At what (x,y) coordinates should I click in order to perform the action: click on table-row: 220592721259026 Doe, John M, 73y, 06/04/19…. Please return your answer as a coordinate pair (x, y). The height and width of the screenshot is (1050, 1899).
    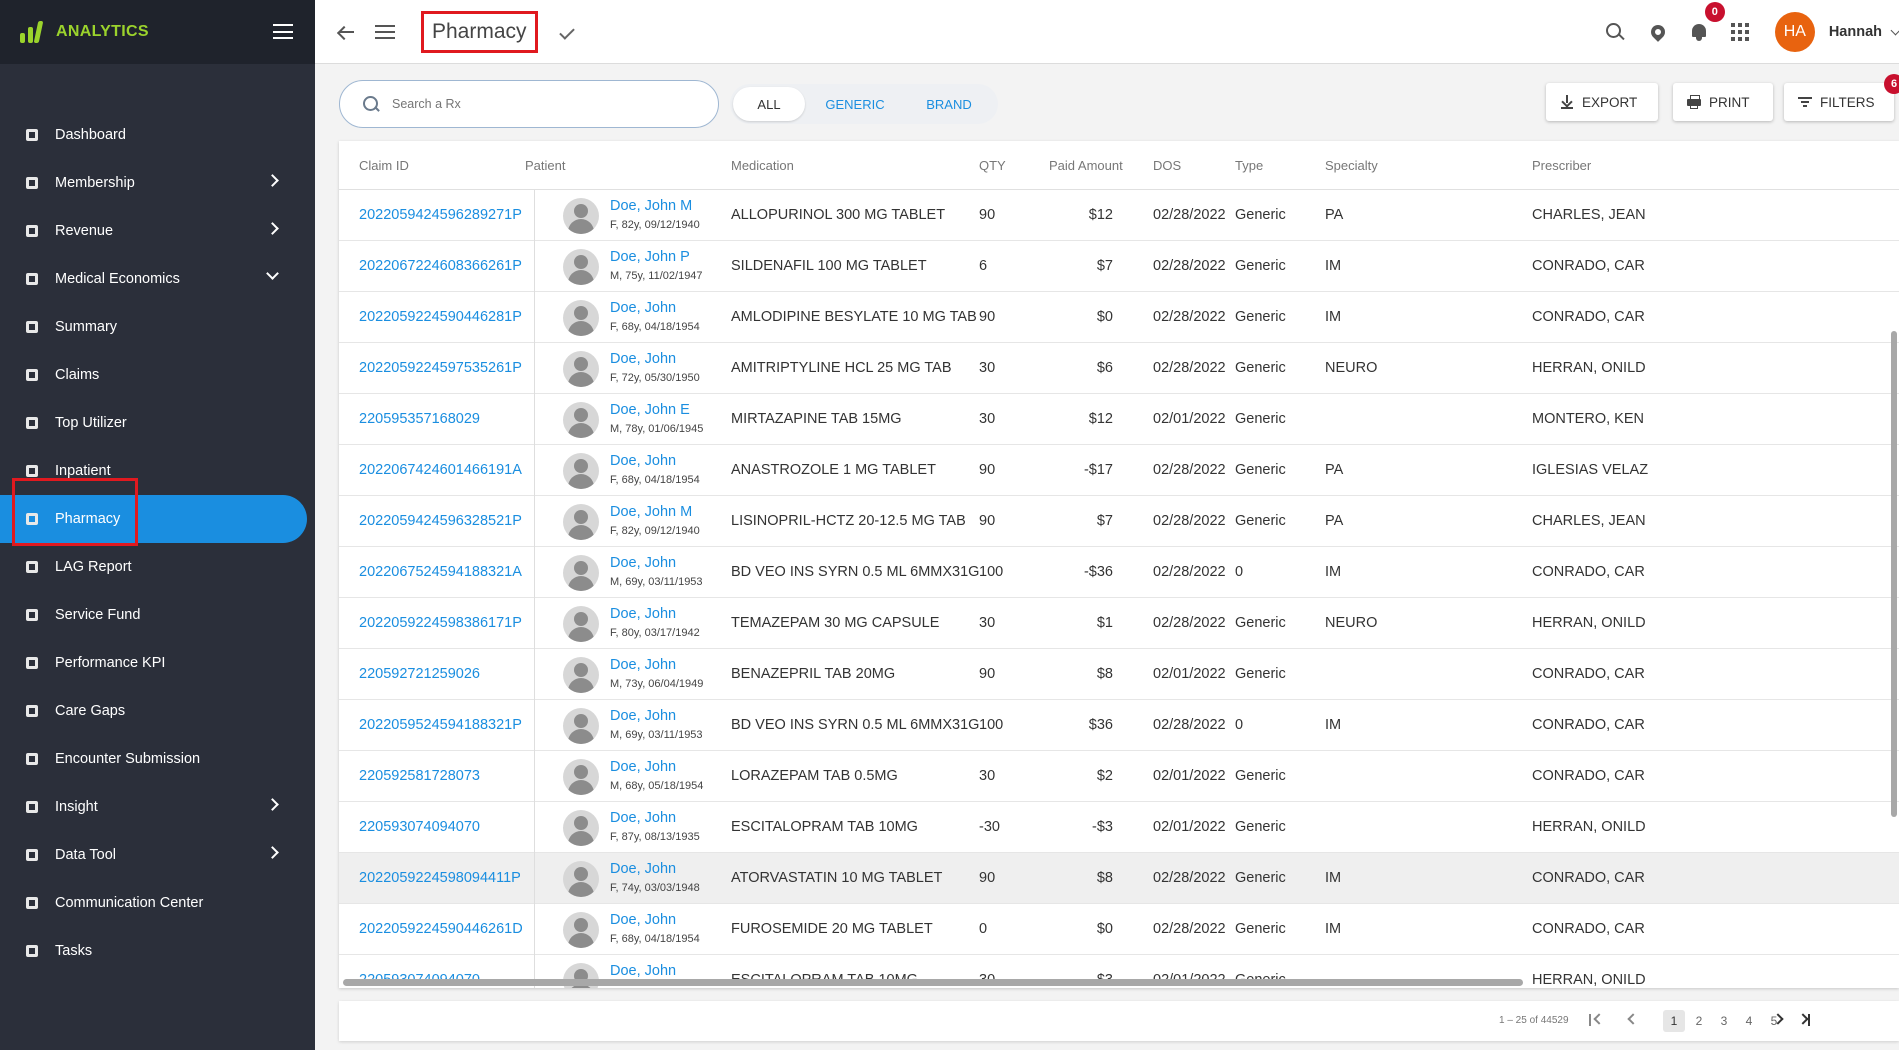
    Looking at the image, I should click on (1119, 674).